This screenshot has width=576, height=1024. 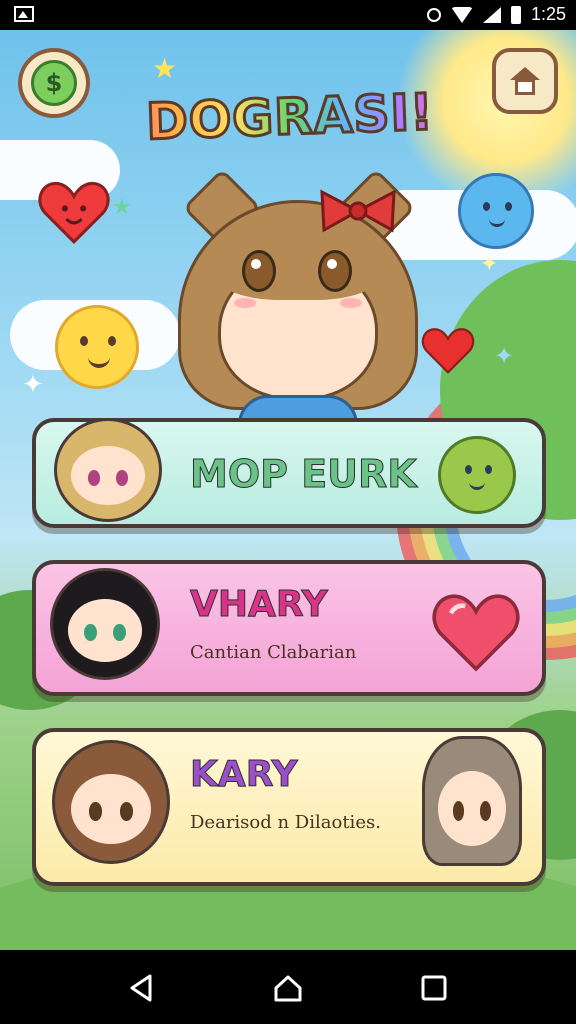 I want to click on green-blob-character-icon, so click(x=477, y=475).